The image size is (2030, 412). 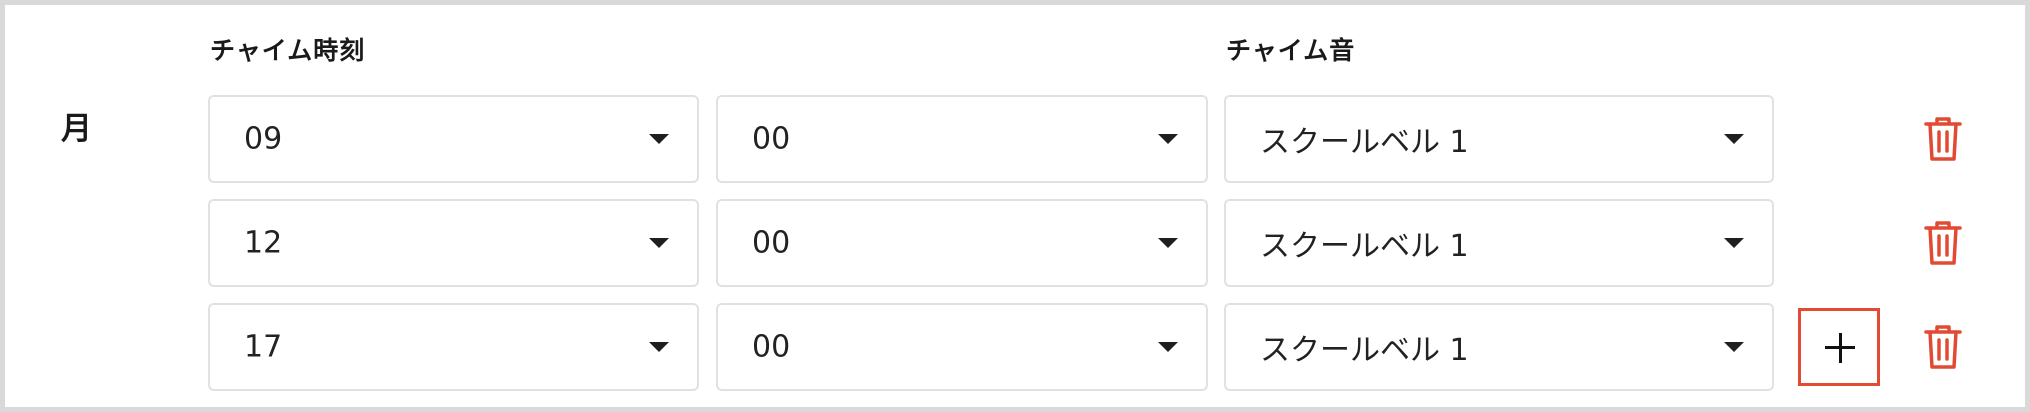 What do you see at coordinates (453, 139) in the screenshot?
I see `hour-select: 09` at bounding box center [453, 139].